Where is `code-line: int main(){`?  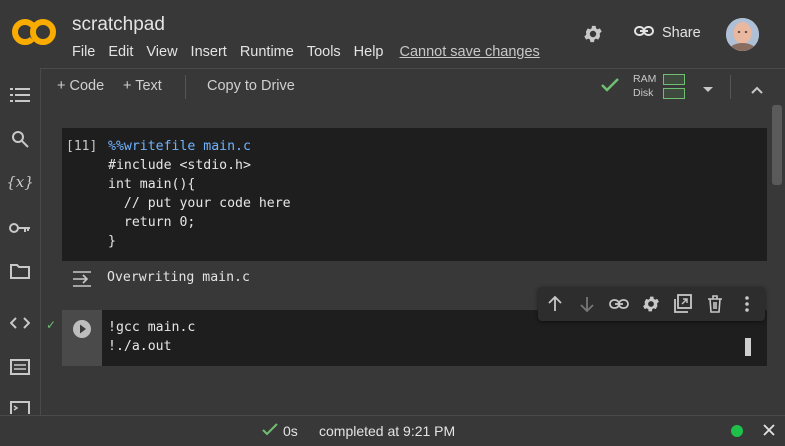
code-line: int main(){ is located at coordinates (152, 184).